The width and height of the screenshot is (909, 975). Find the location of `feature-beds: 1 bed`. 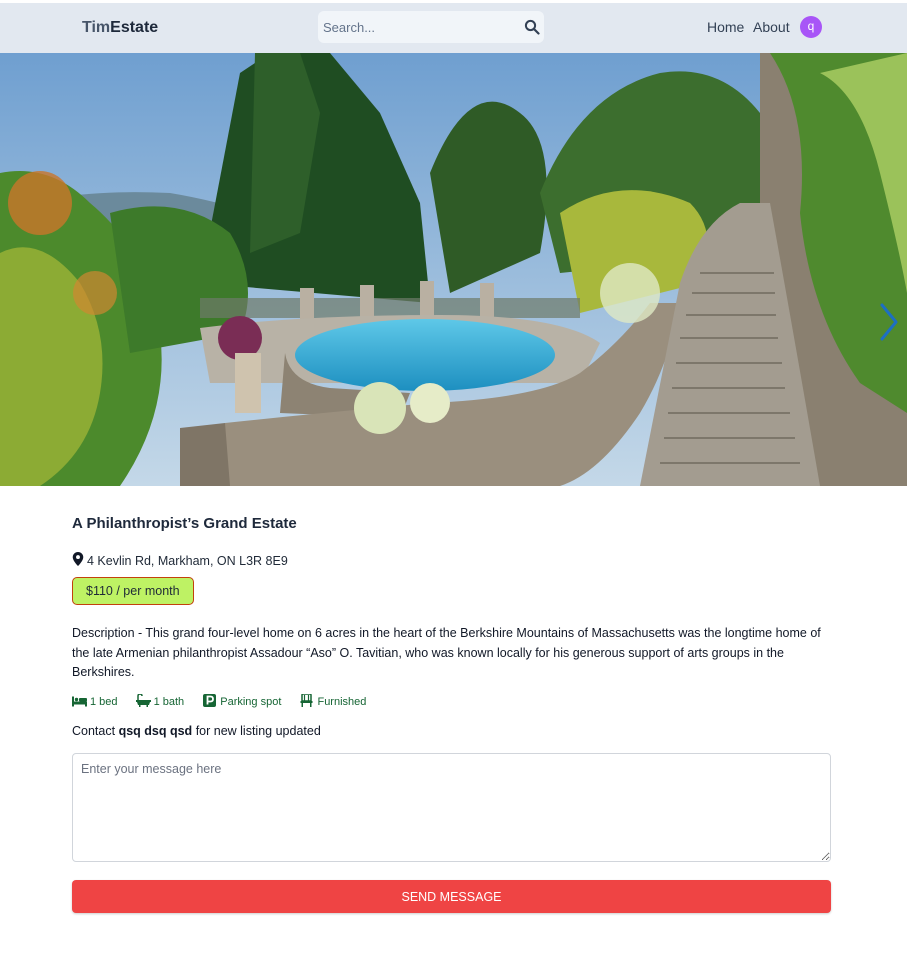

feature-beds: 1 bed is located at coordinates (95, 701).